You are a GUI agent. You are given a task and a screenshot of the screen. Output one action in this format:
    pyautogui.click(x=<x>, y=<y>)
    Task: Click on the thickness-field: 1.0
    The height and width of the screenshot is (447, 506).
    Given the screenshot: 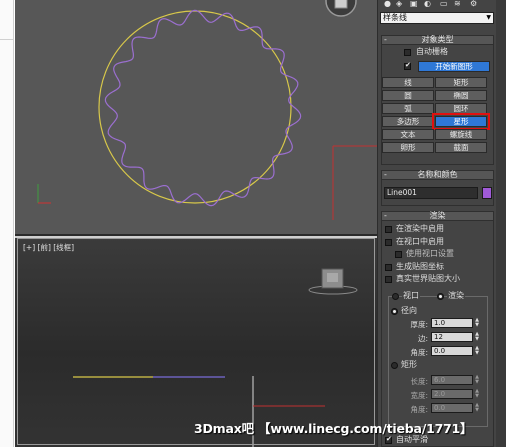 What is the action you would take?
    pyautogui.click(x=452, y=323)
    